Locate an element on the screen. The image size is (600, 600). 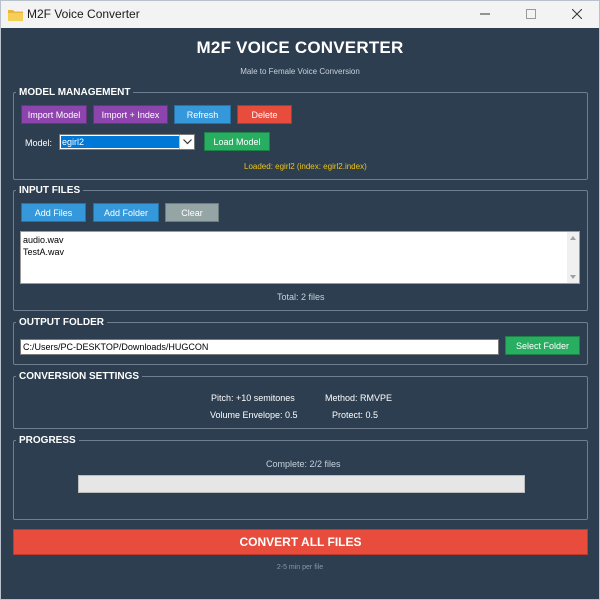
time-estimate: 2-5 min per file is located at coordinates (300, 567).